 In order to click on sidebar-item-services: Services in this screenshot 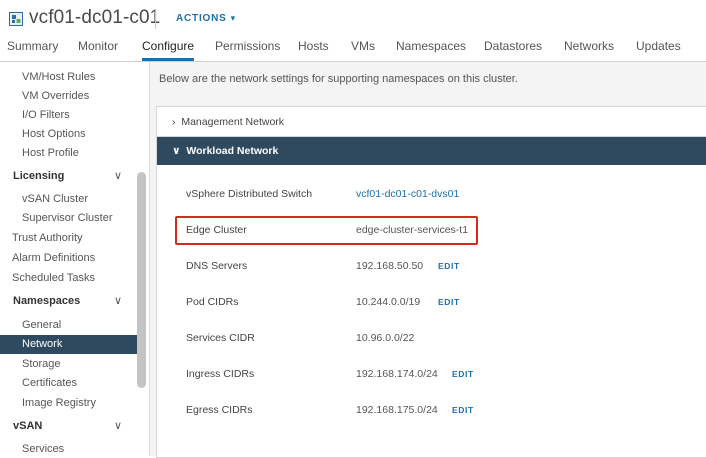, I will do `click(68, 448)`.